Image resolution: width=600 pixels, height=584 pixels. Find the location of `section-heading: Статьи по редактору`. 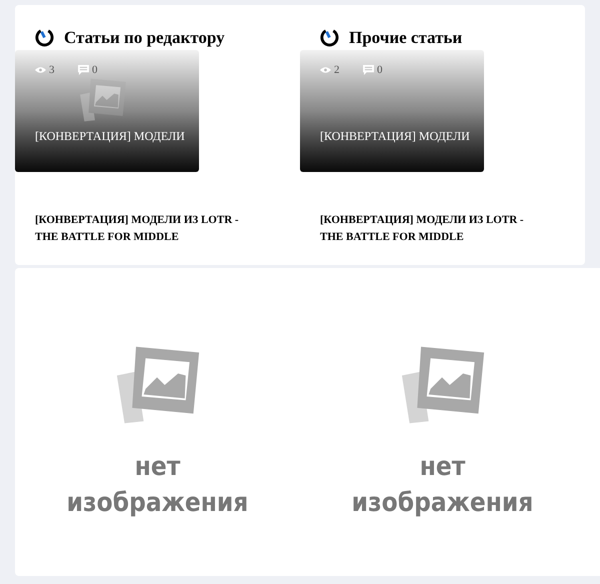

section-heading: Статьи по редактору is located at coordinates (144, 37).